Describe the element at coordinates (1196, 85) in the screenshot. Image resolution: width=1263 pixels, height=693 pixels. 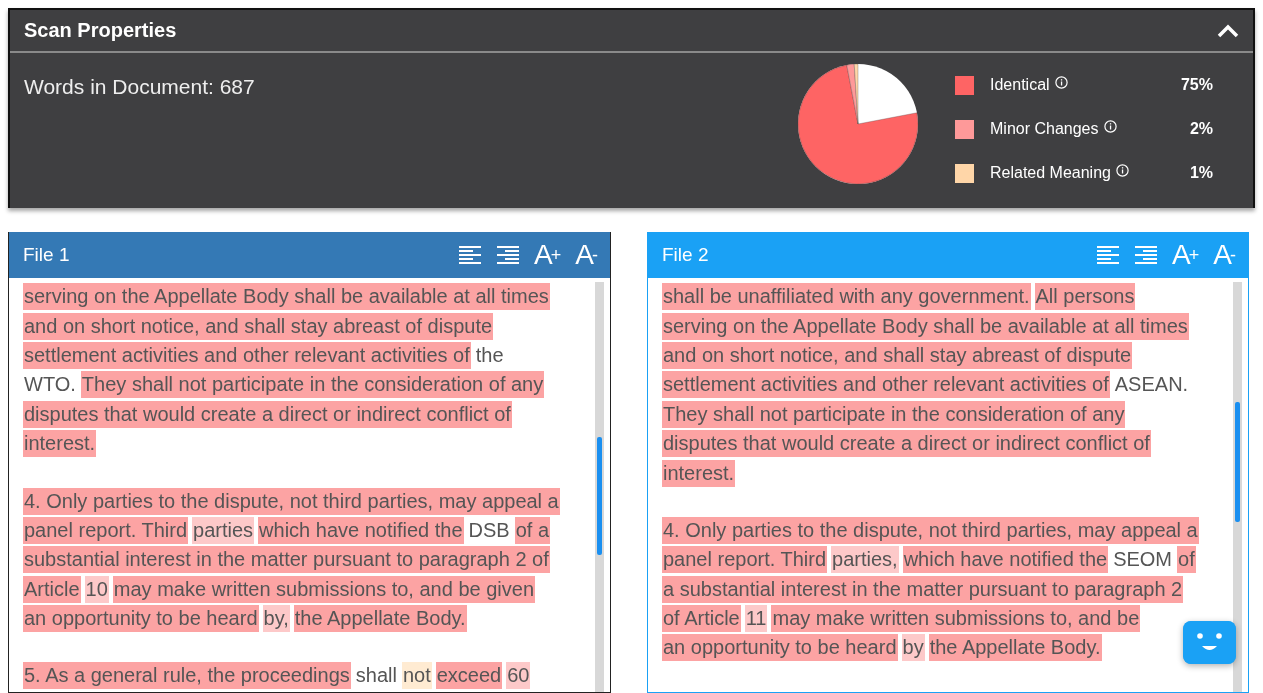
I see `legend-percentage: 75%` at that location.